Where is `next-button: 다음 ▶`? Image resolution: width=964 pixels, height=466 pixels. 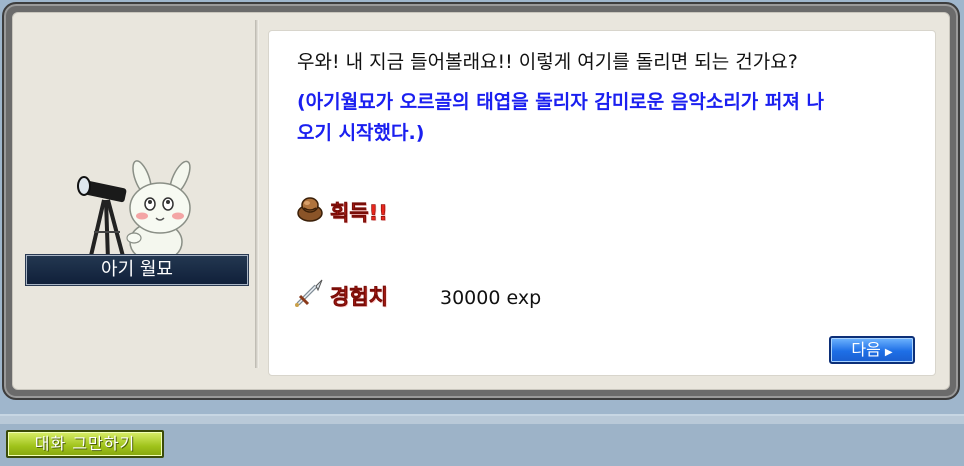 next-button: 다음 ▶ is located at coordinates (872, 350).